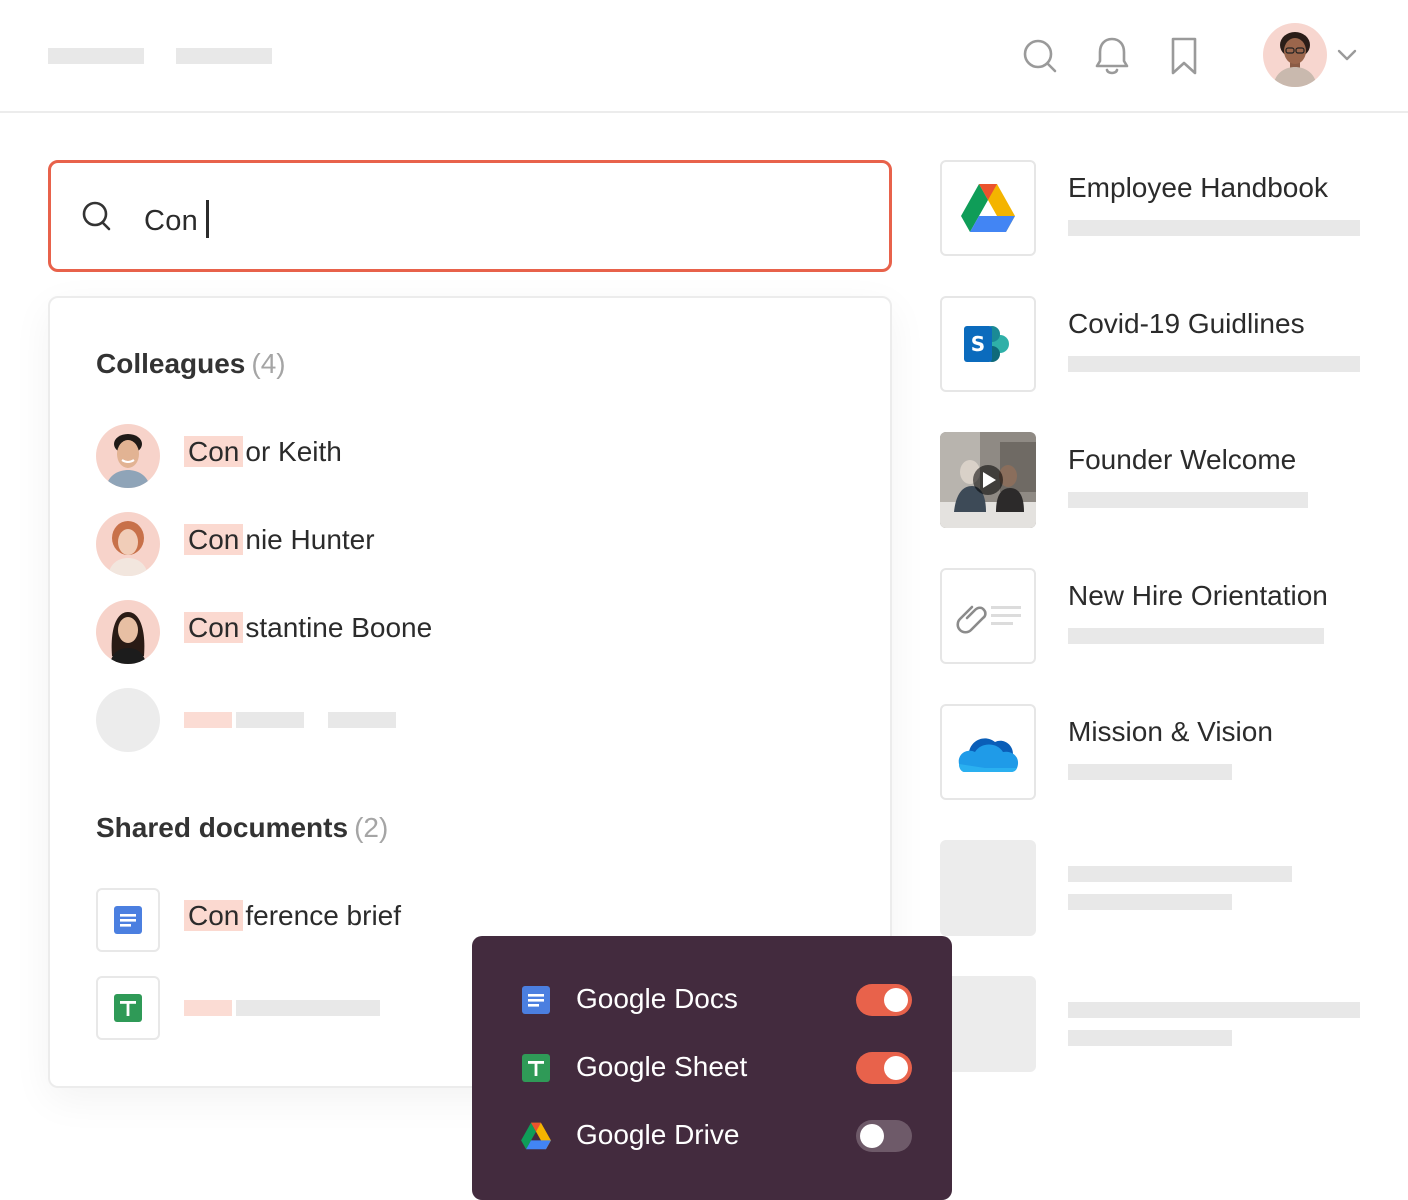  I want to click on colleague-row: Con stantine Boone, so click(466, 632).